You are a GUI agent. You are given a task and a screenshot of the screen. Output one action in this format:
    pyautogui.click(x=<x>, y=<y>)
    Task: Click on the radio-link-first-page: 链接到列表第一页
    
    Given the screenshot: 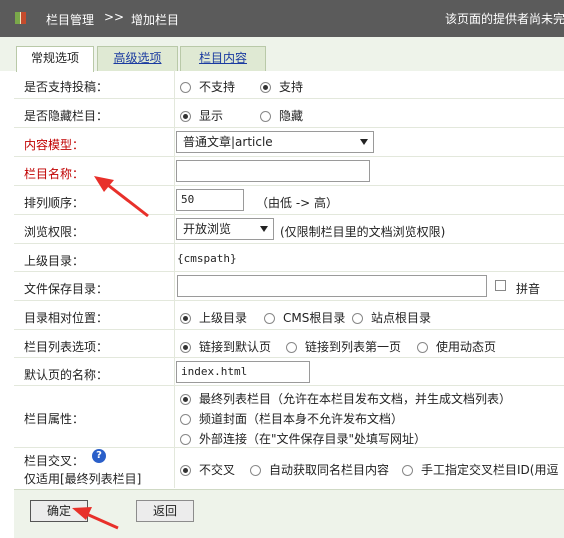 What is the action you would take?
    pyautogui.click(x=343, y=346)
    